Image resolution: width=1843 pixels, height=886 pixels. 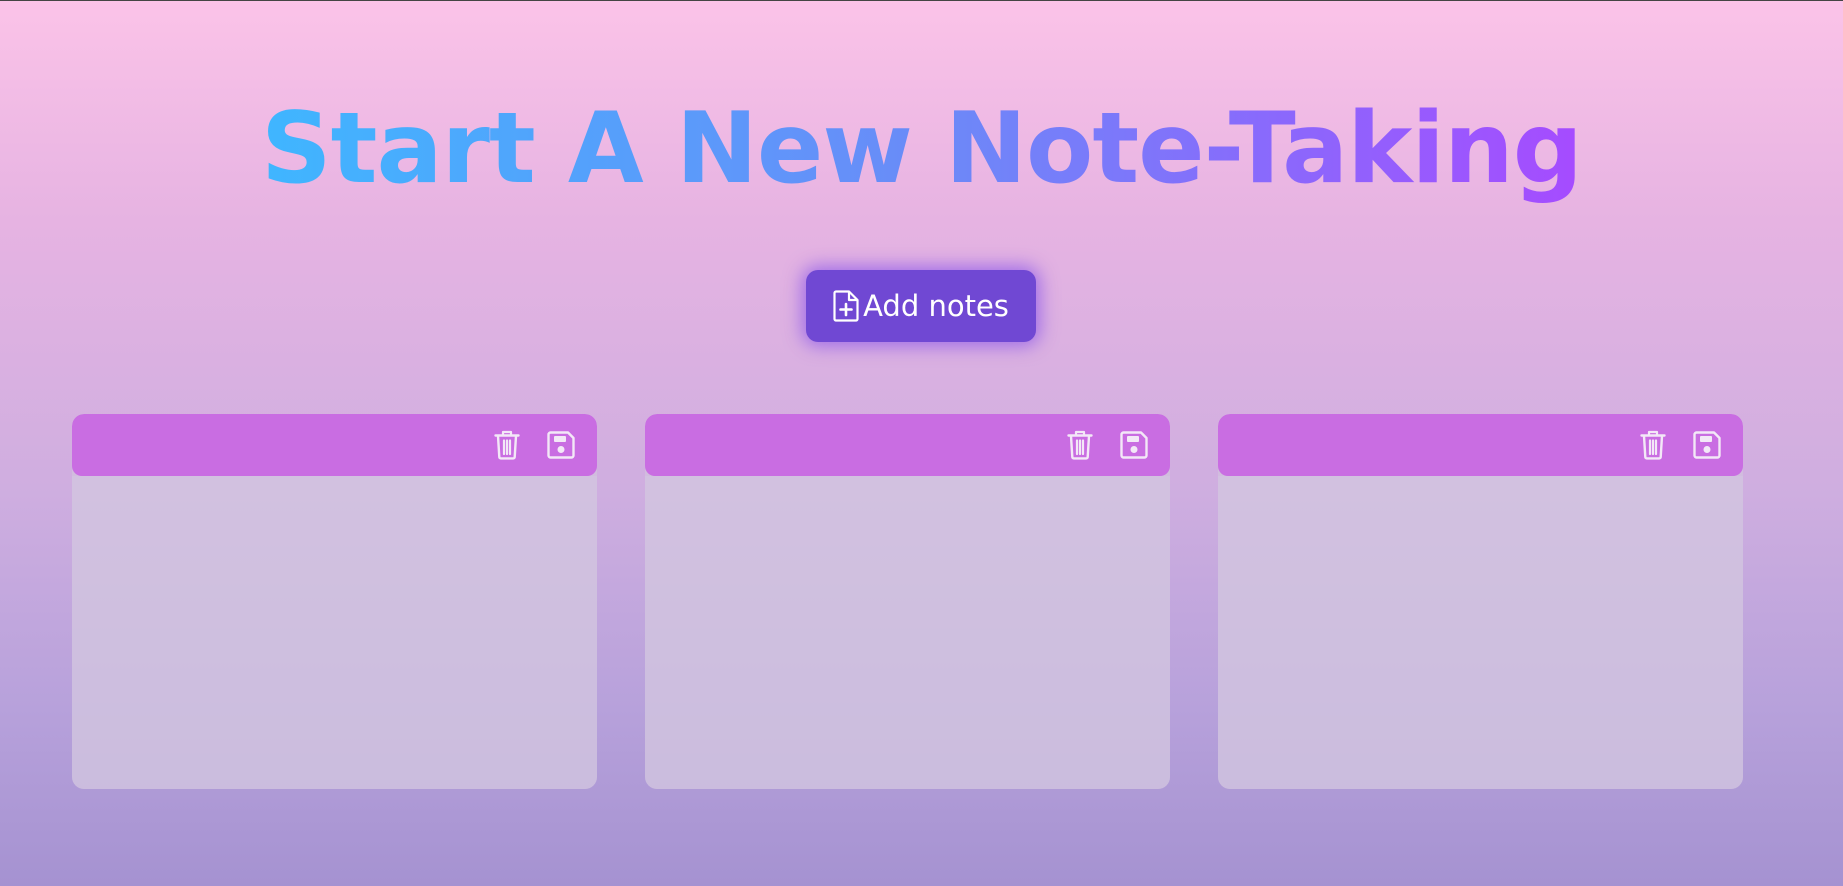 I want to click on page-title-text: Start A New Note-Taking, so click(x=922, y=149).